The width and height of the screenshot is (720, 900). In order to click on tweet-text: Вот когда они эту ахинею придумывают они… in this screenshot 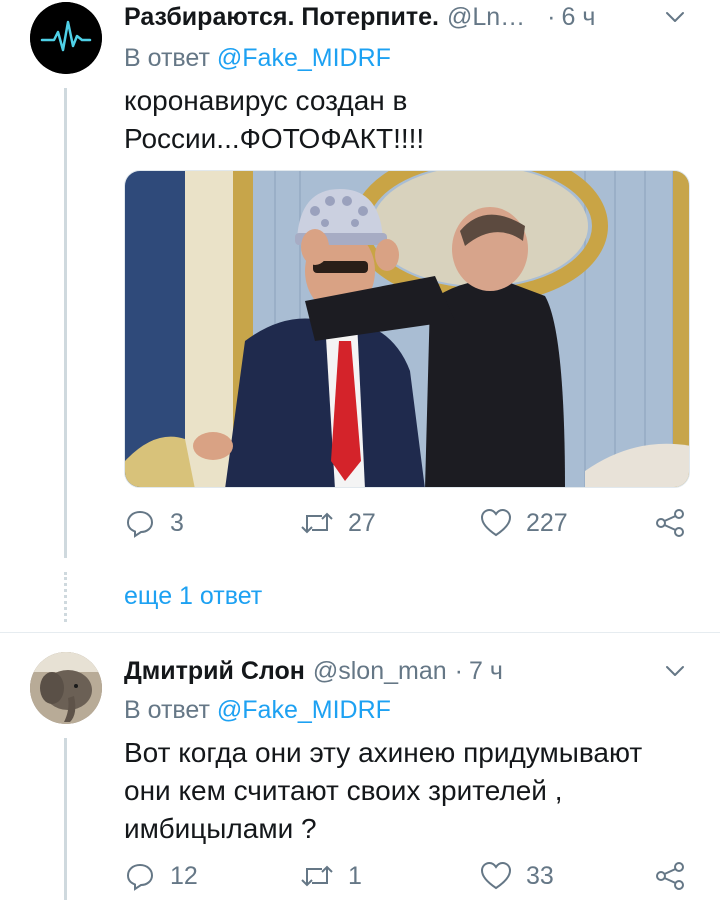, I will do `click(407, 791)`.